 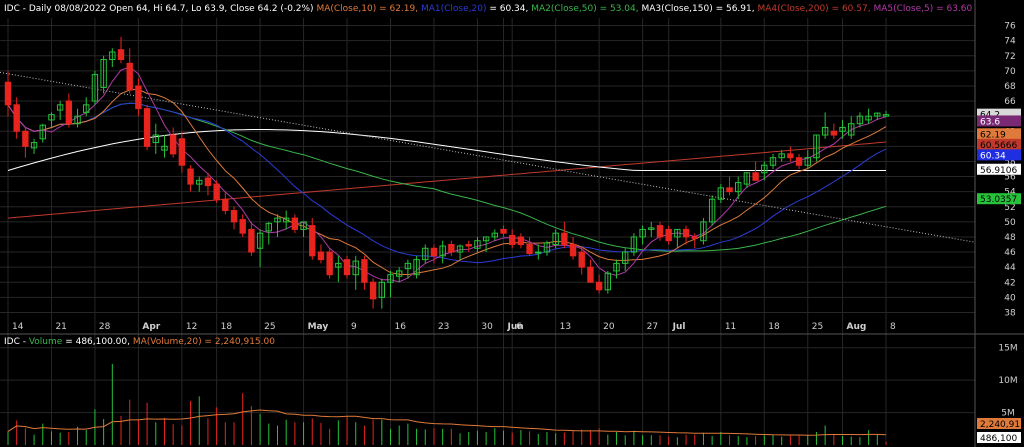 I want to click on date-tick-label: Jul, so click(x=679, y=327).